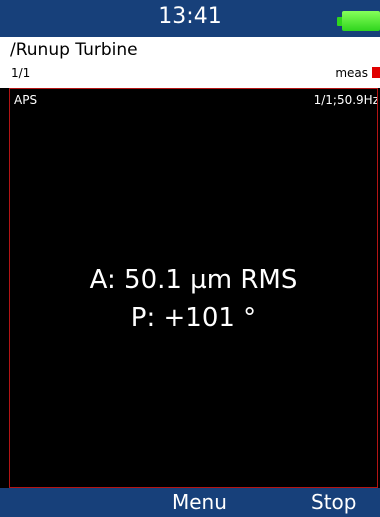  What do you see at coordinates (21, 73) in the screenshot?
I see `page-indicator: 1/1` at bounding box center [21, 73].